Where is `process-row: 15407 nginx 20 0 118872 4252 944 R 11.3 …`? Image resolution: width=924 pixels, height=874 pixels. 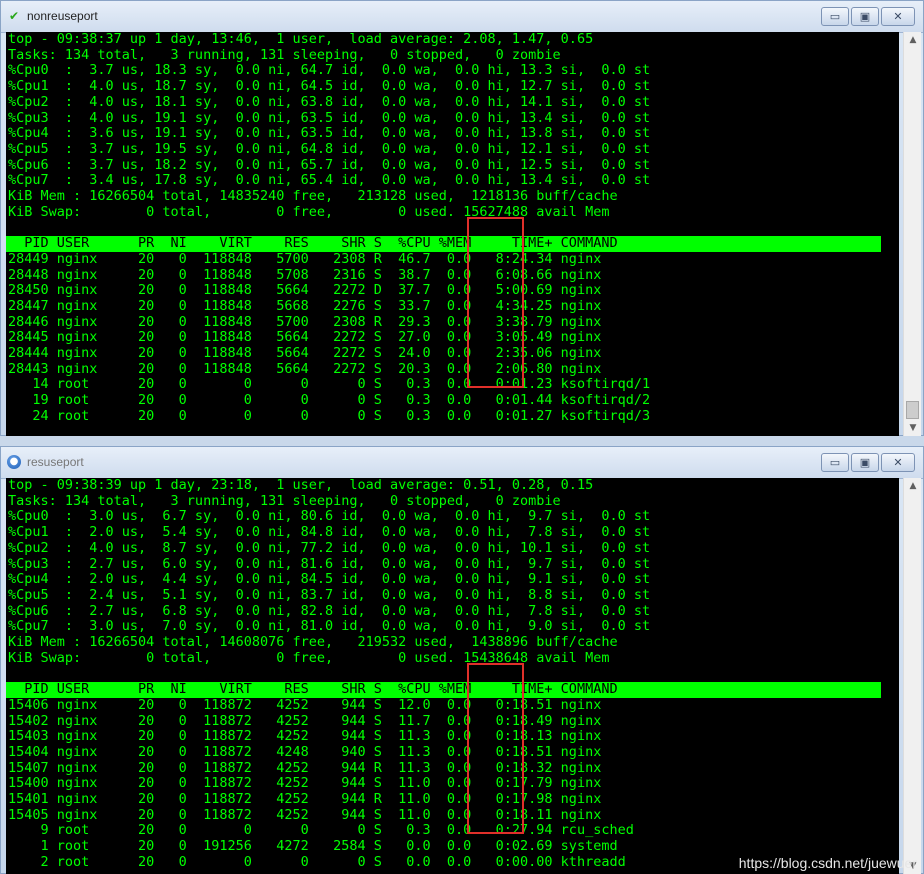
process-row: 15407 nginx 20 0 118872 4252 944 R 11.3 … is located at coordinates (305, 767).